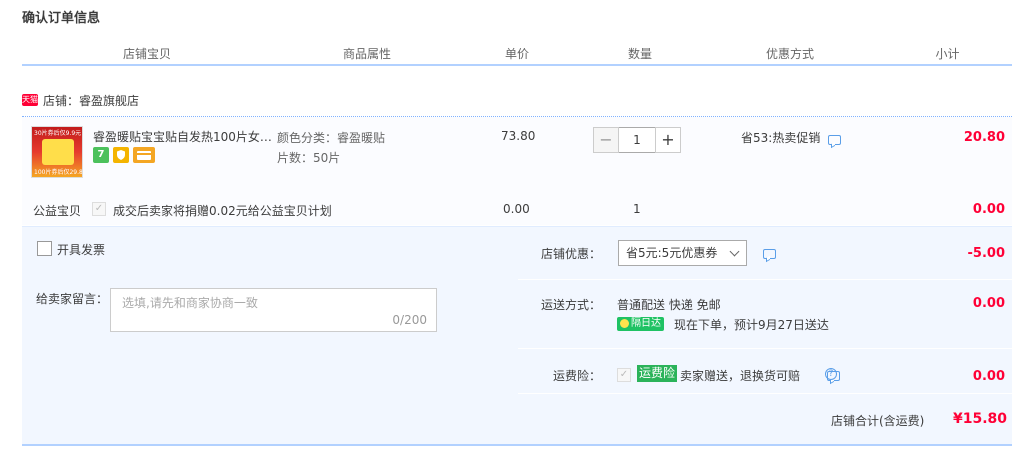 The width and height of the screenshot is (1033, 451). What do you see at coordinates (947, 54) in the screenshot?
I see `column-header-subtotal: 小计` at bounding box center [947, 54].